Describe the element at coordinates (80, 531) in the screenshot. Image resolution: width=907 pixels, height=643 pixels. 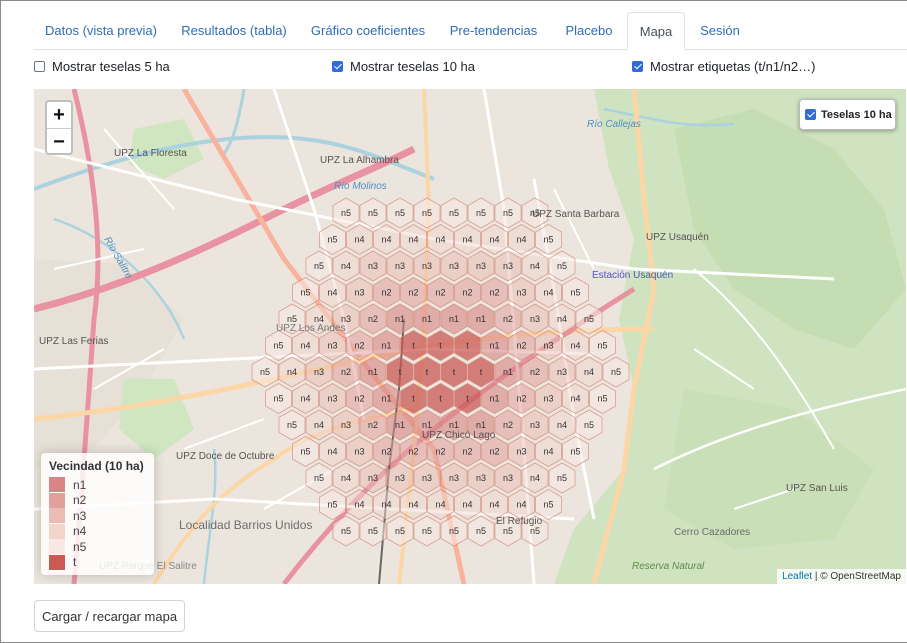
I see `legend-label: n4` at that location.